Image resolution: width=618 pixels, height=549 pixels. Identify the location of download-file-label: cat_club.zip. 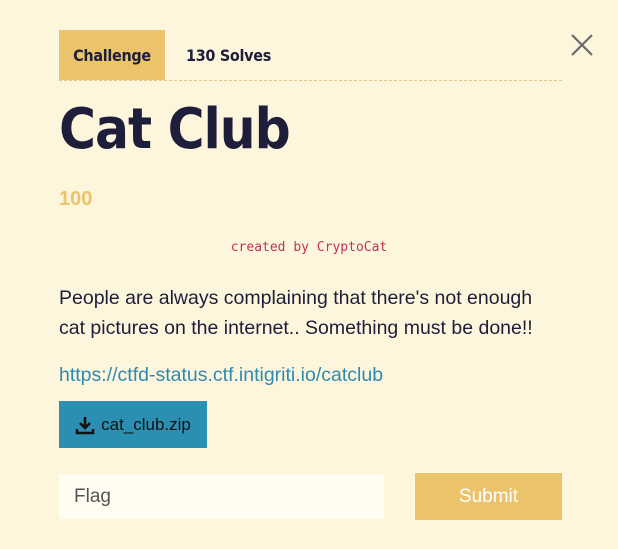
(146, 424).